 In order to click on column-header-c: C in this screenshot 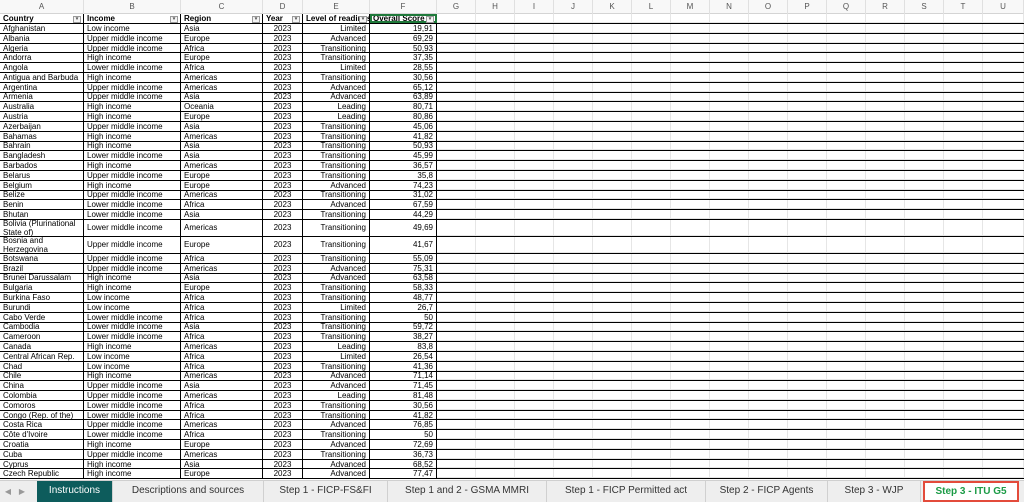, I will do `click(222, 7)`.